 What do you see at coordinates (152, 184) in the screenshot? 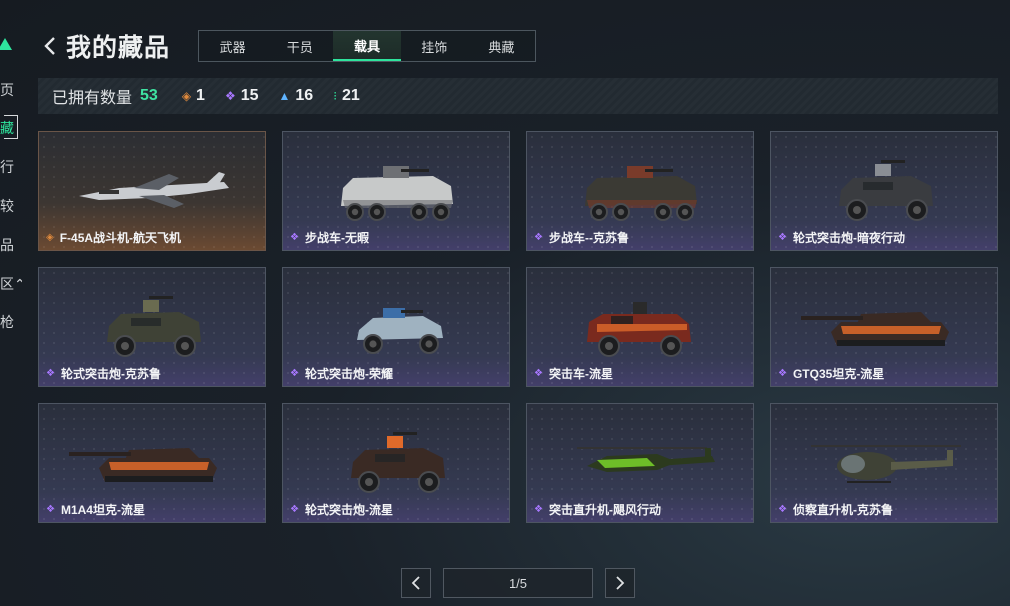
I see `jet-image` at bounding box center [152, 184].